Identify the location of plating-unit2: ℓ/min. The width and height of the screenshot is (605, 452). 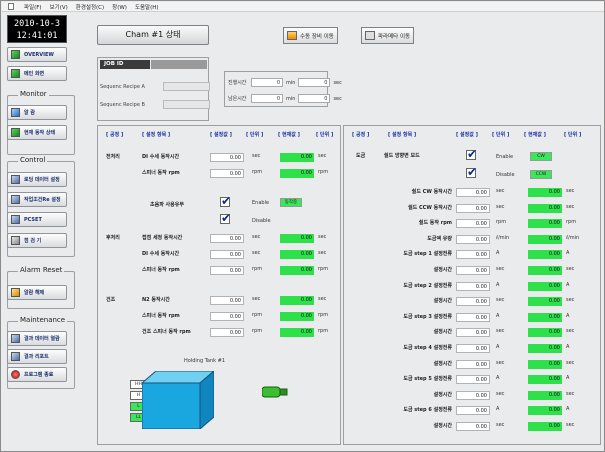
(573, 237).